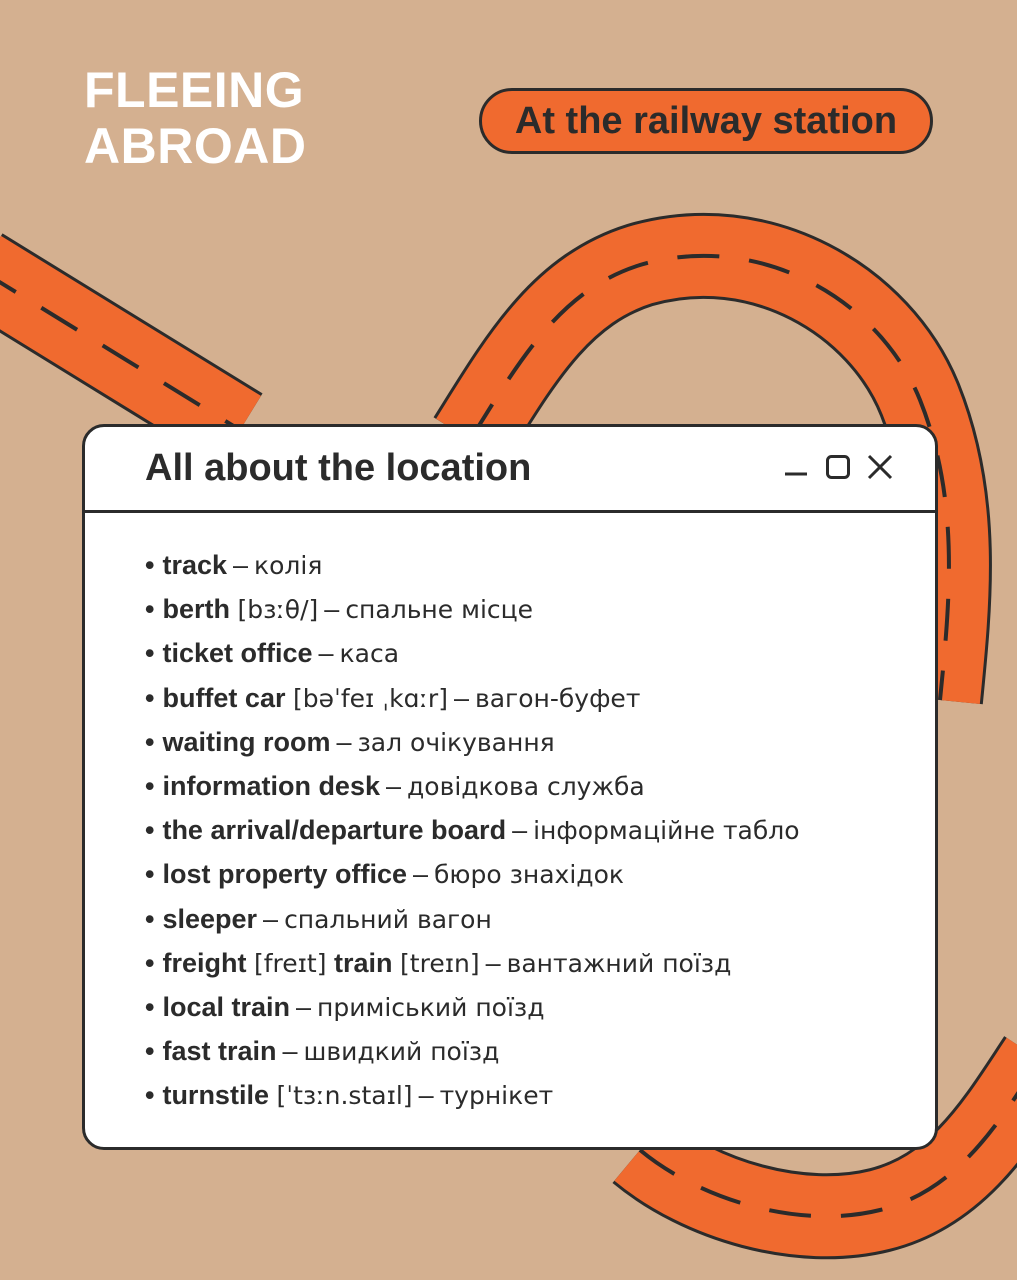  Describe the element at coordinates (880, 467) in the screenshot. I see `close-icon` at that location.